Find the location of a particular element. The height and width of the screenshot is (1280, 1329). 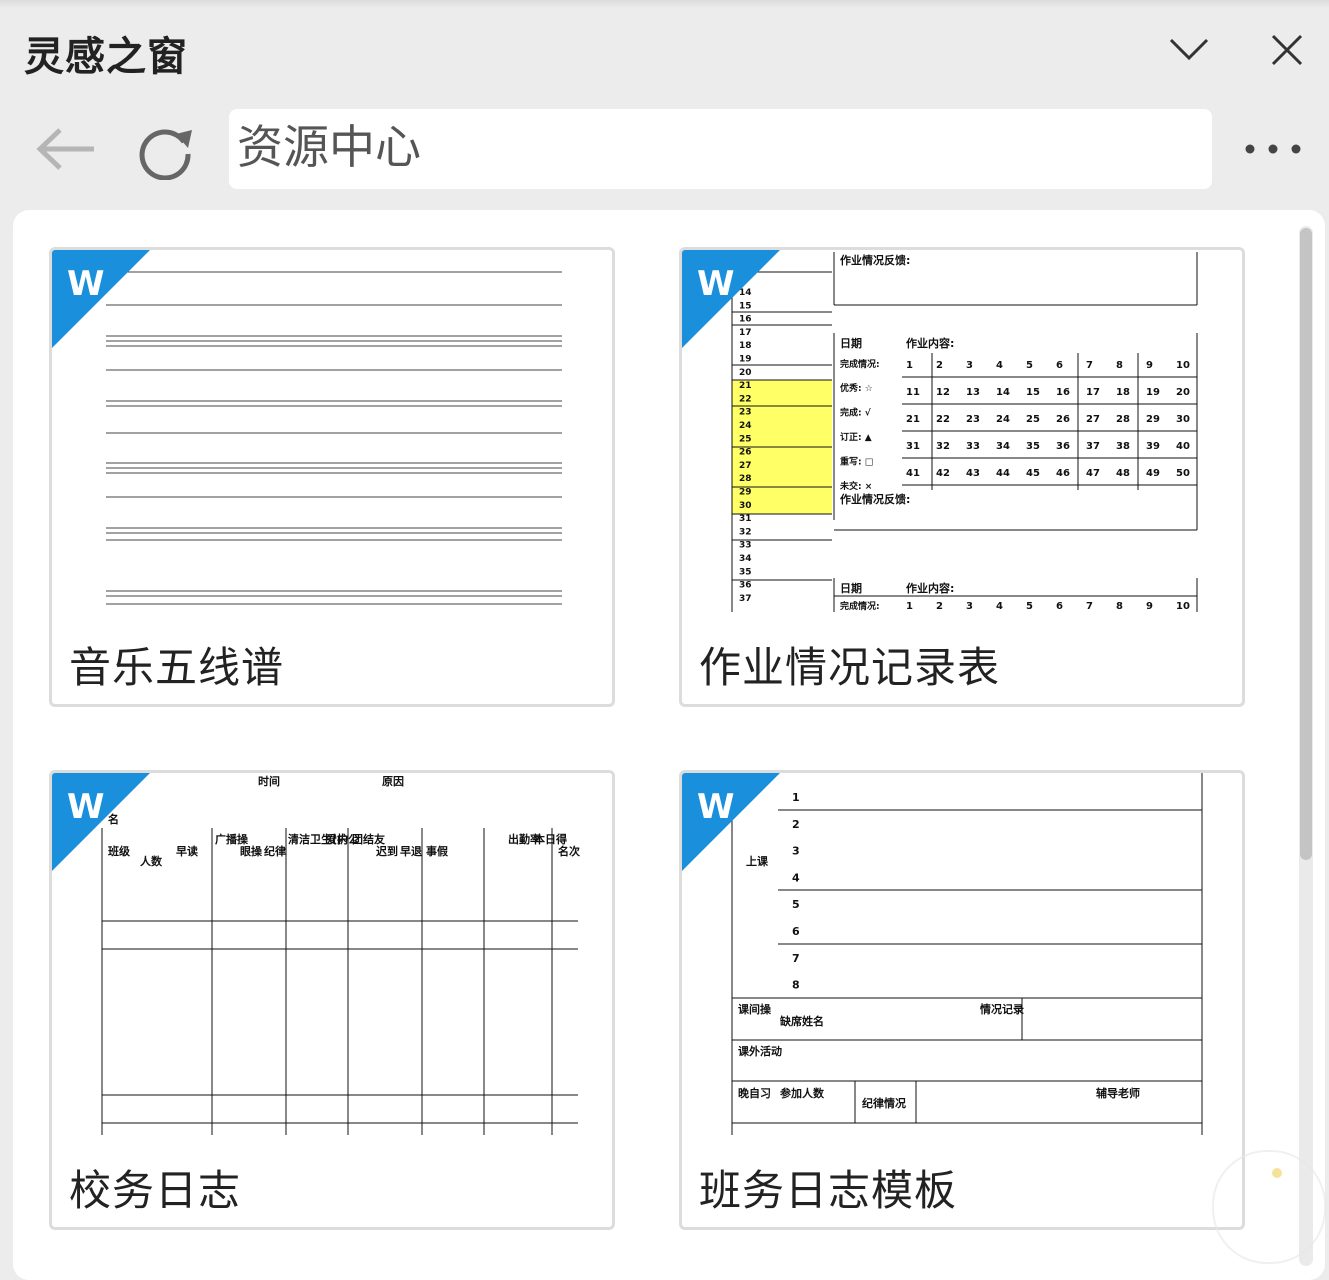

header-reason: 原因 is located at coordinates (393, 781).